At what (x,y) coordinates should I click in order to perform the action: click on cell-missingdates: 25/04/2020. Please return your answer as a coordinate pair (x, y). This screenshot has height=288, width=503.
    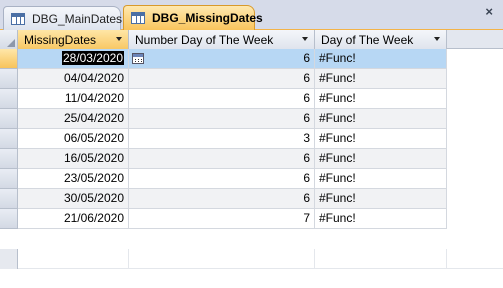
    Looking at the image, I should click on (73, 119).